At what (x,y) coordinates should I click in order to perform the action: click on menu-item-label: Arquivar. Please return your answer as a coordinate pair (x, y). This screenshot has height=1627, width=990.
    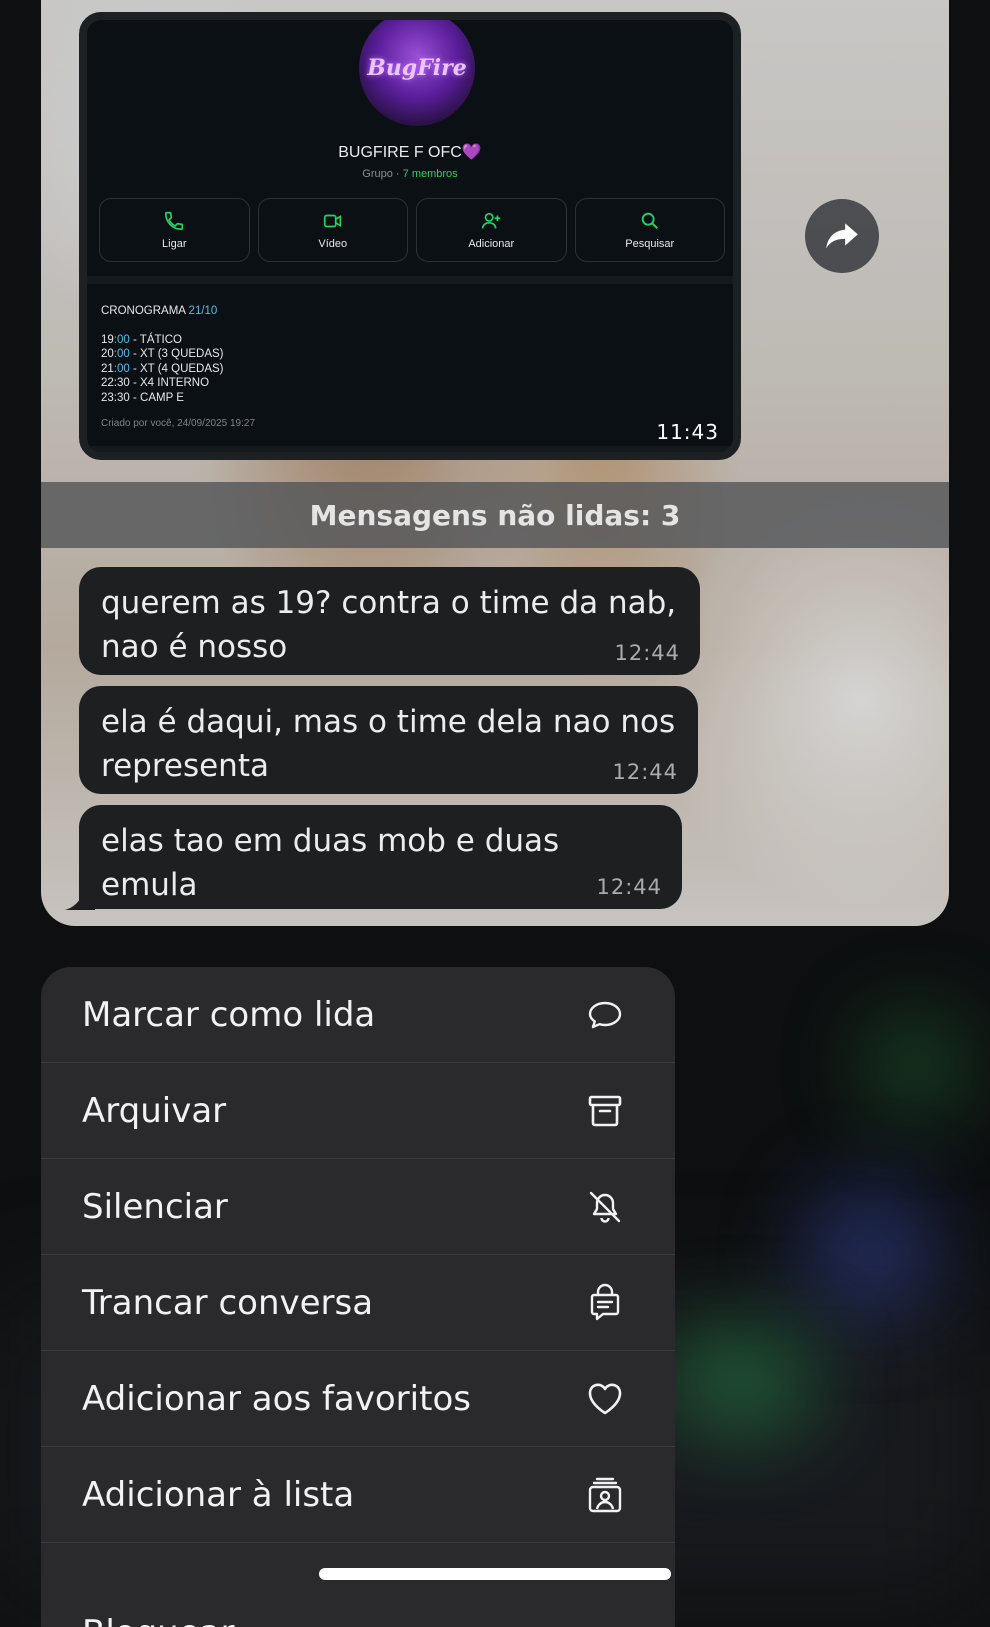
    Looking at the image, I should click on (154, 1110).